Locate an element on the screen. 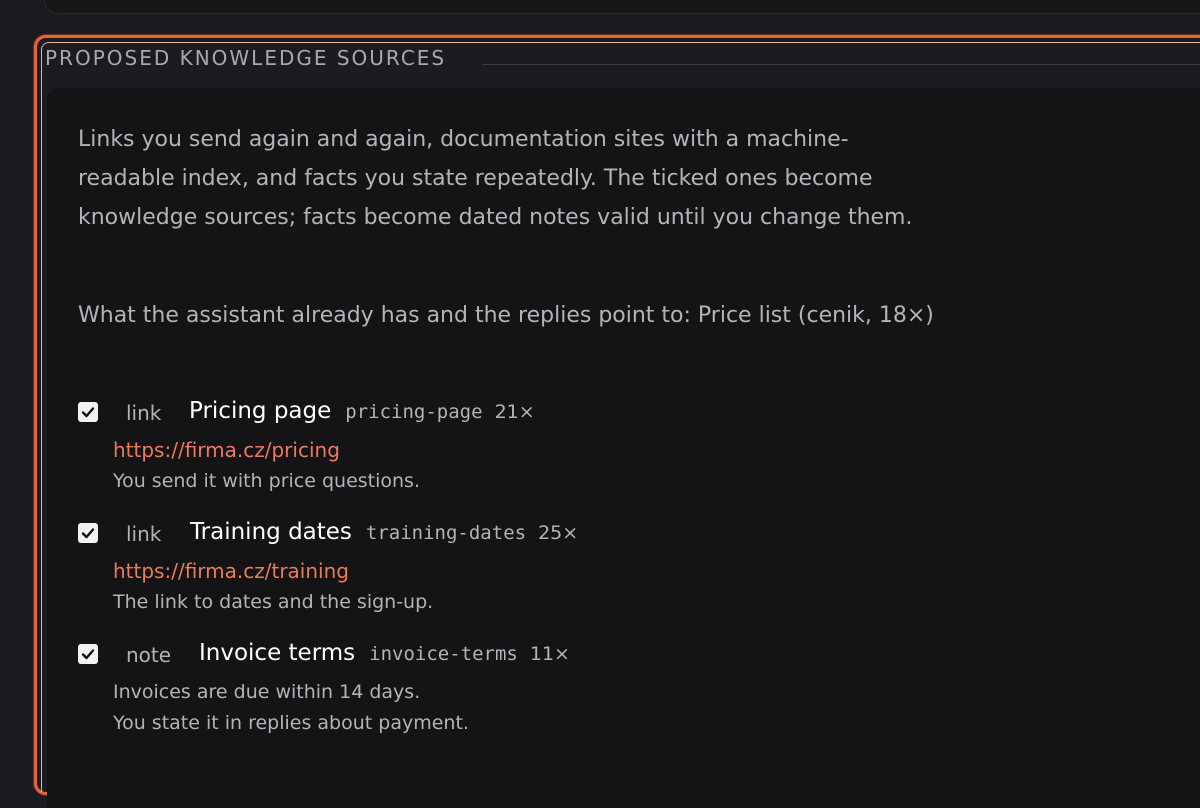  item-title-row: Pricing page pricing-page 21× is located at coordinates (362, 411).